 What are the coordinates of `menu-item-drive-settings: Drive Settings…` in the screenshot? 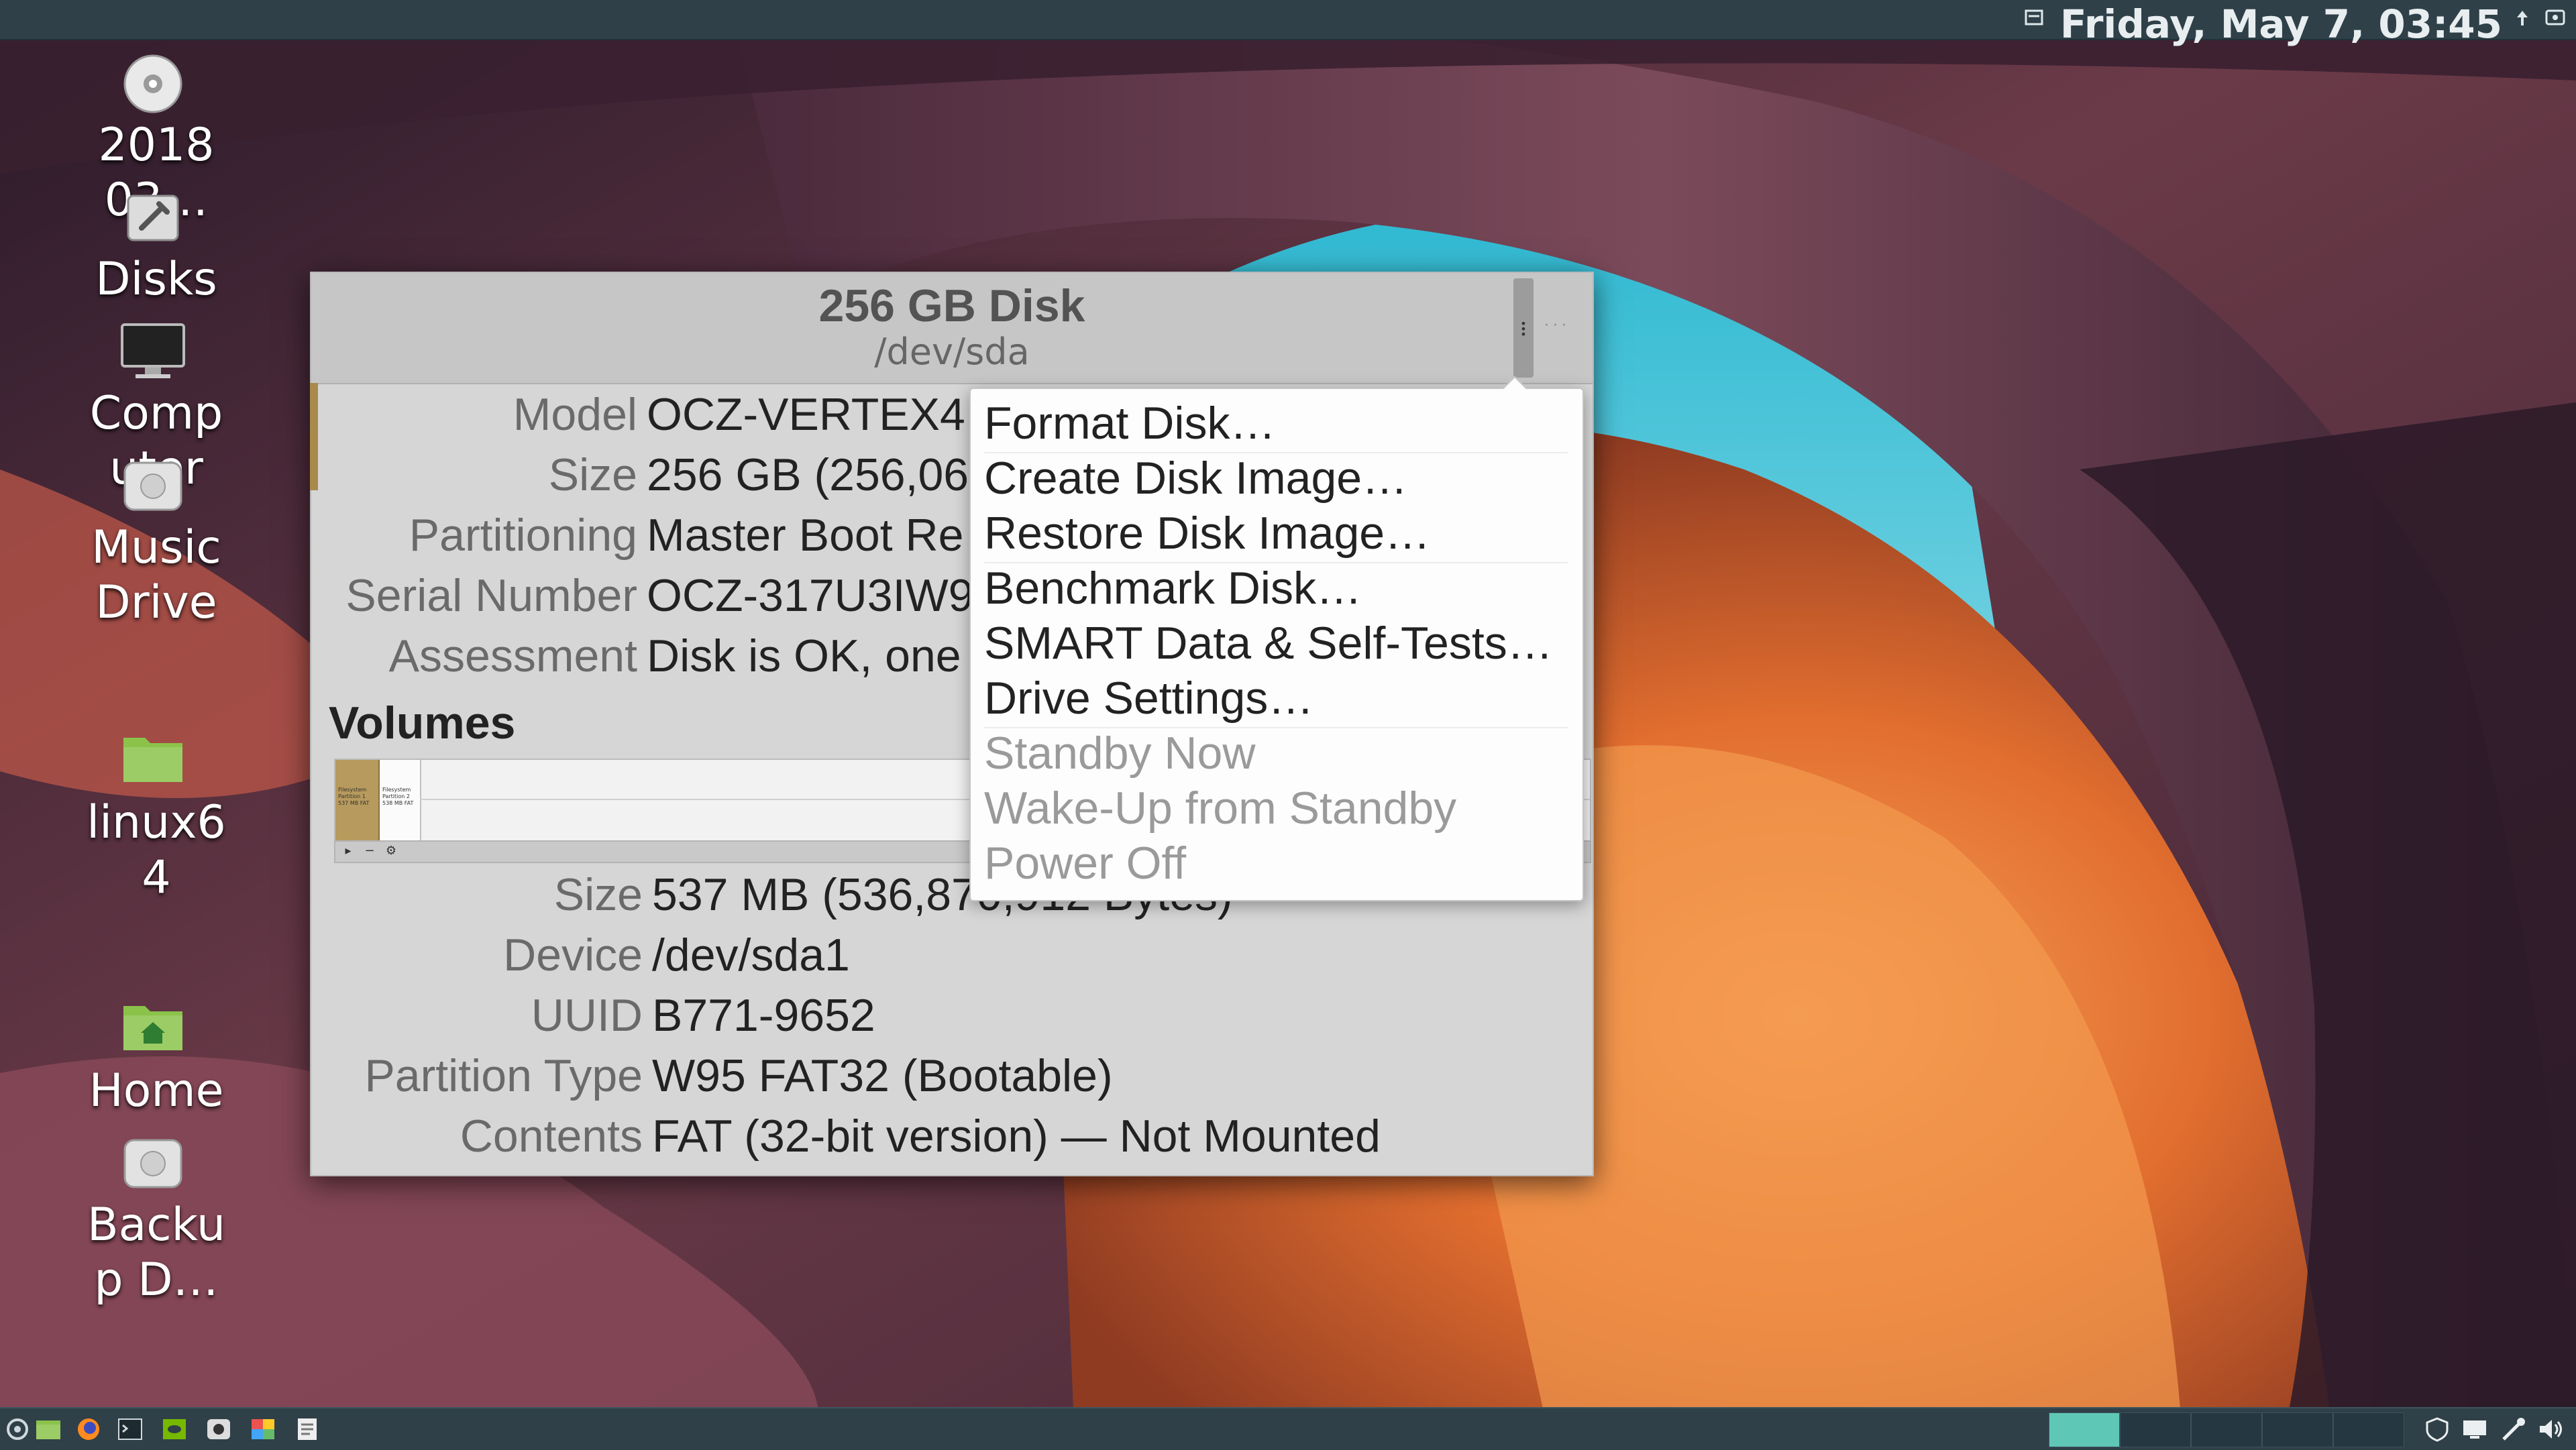 It's located at (1276, 698).